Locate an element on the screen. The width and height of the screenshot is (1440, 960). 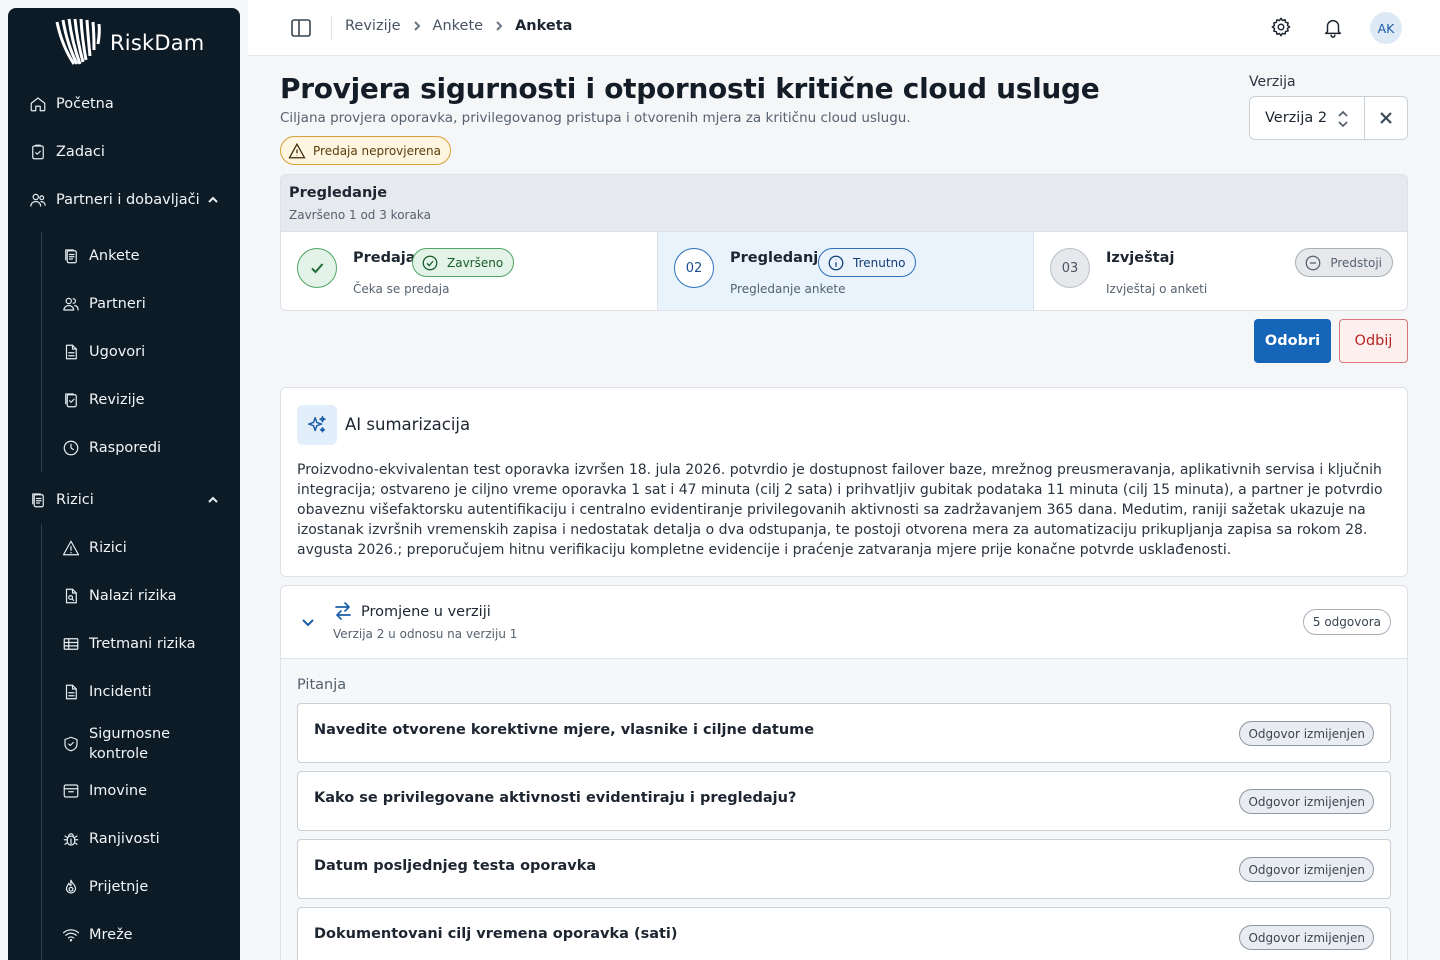
sidebar-item-label: Nalazi rizika is located at coordinates (133, 596).